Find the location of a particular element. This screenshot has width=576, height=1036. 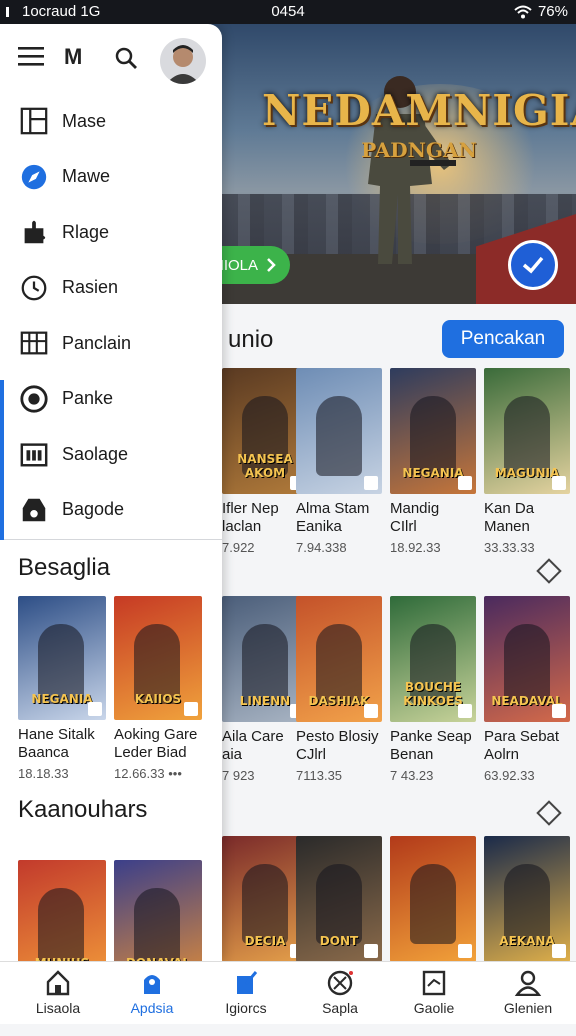

game-card: BOUCHE KINKOES Panke Seap Benan 7 43.23 is located at coordinates (433, 689).